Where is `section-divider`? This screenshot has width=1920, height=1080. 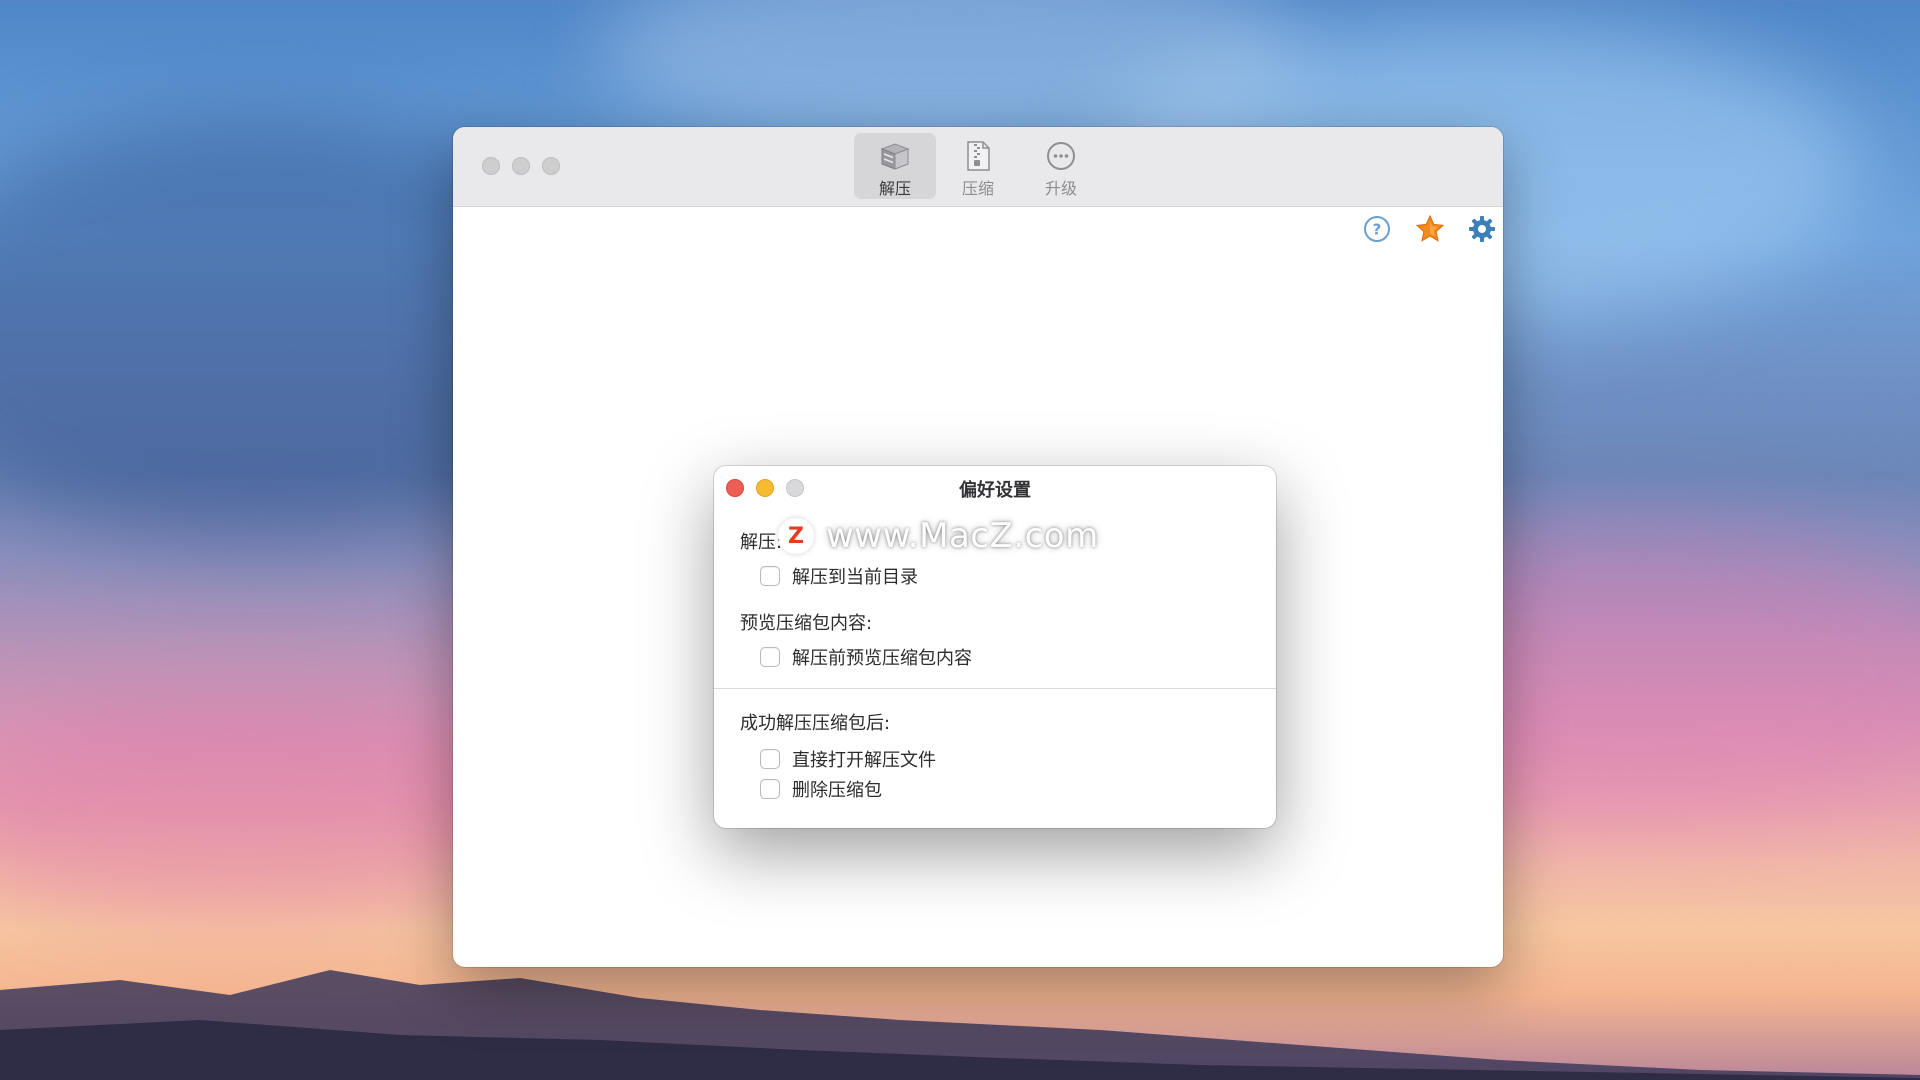
section-divider is located at coordinates (995, 688).